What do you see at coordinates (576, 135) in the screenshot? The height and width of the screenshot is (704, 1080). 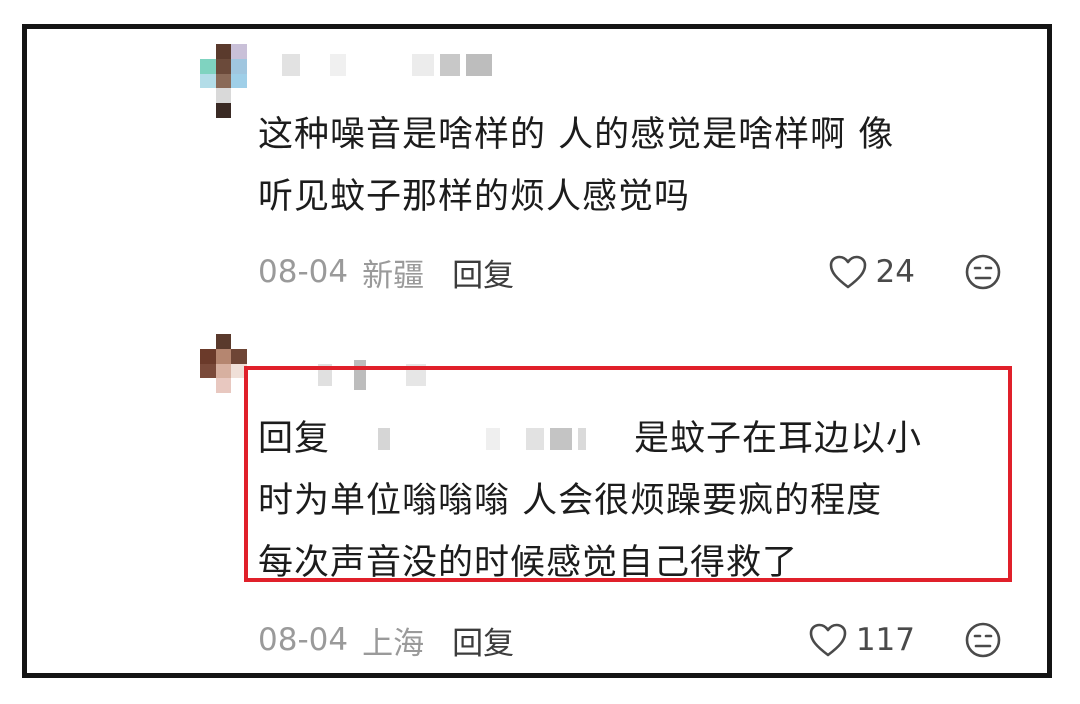 I see `comment-line: 这种噪音是啥样的 人的感觉是啥样啊 像` at bounding box center [576, 135].